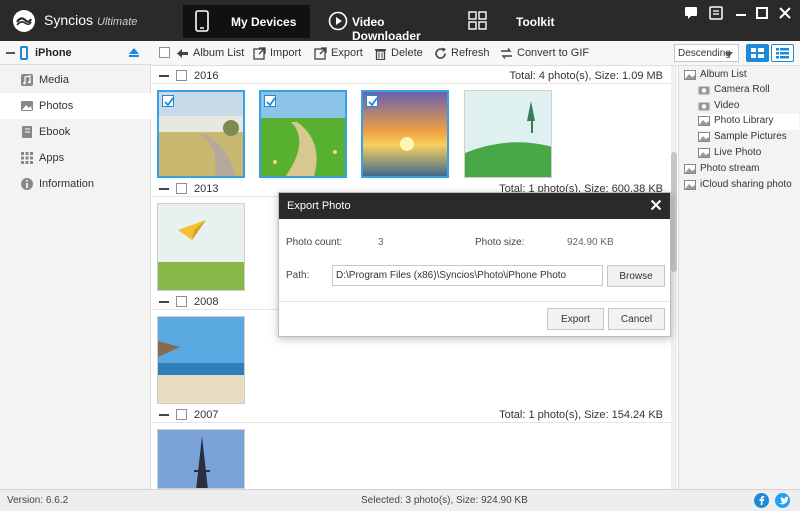 This screenshot has width=800, height=511. I want to click on dialog-divider, so click(474, 301).